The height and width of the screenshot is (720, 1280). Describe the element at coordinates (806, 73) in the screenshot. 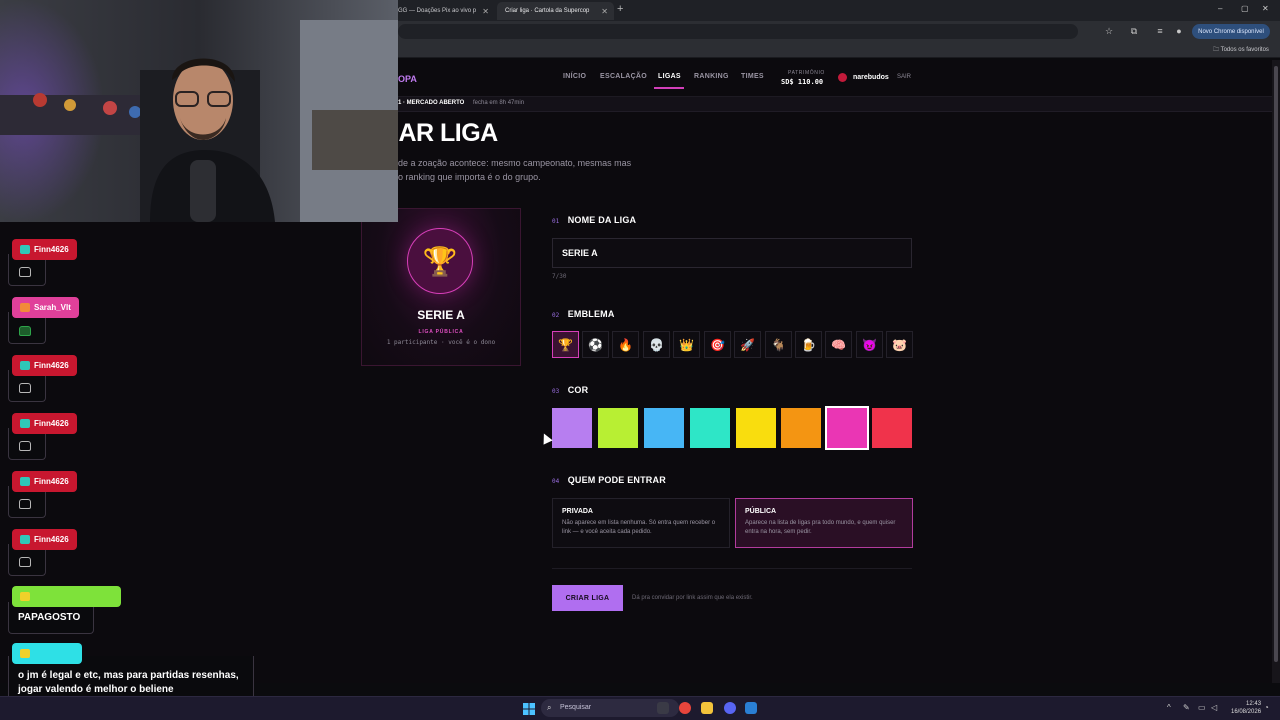

I see `patrimonio-label: PATRIMÔNIO` at that location.